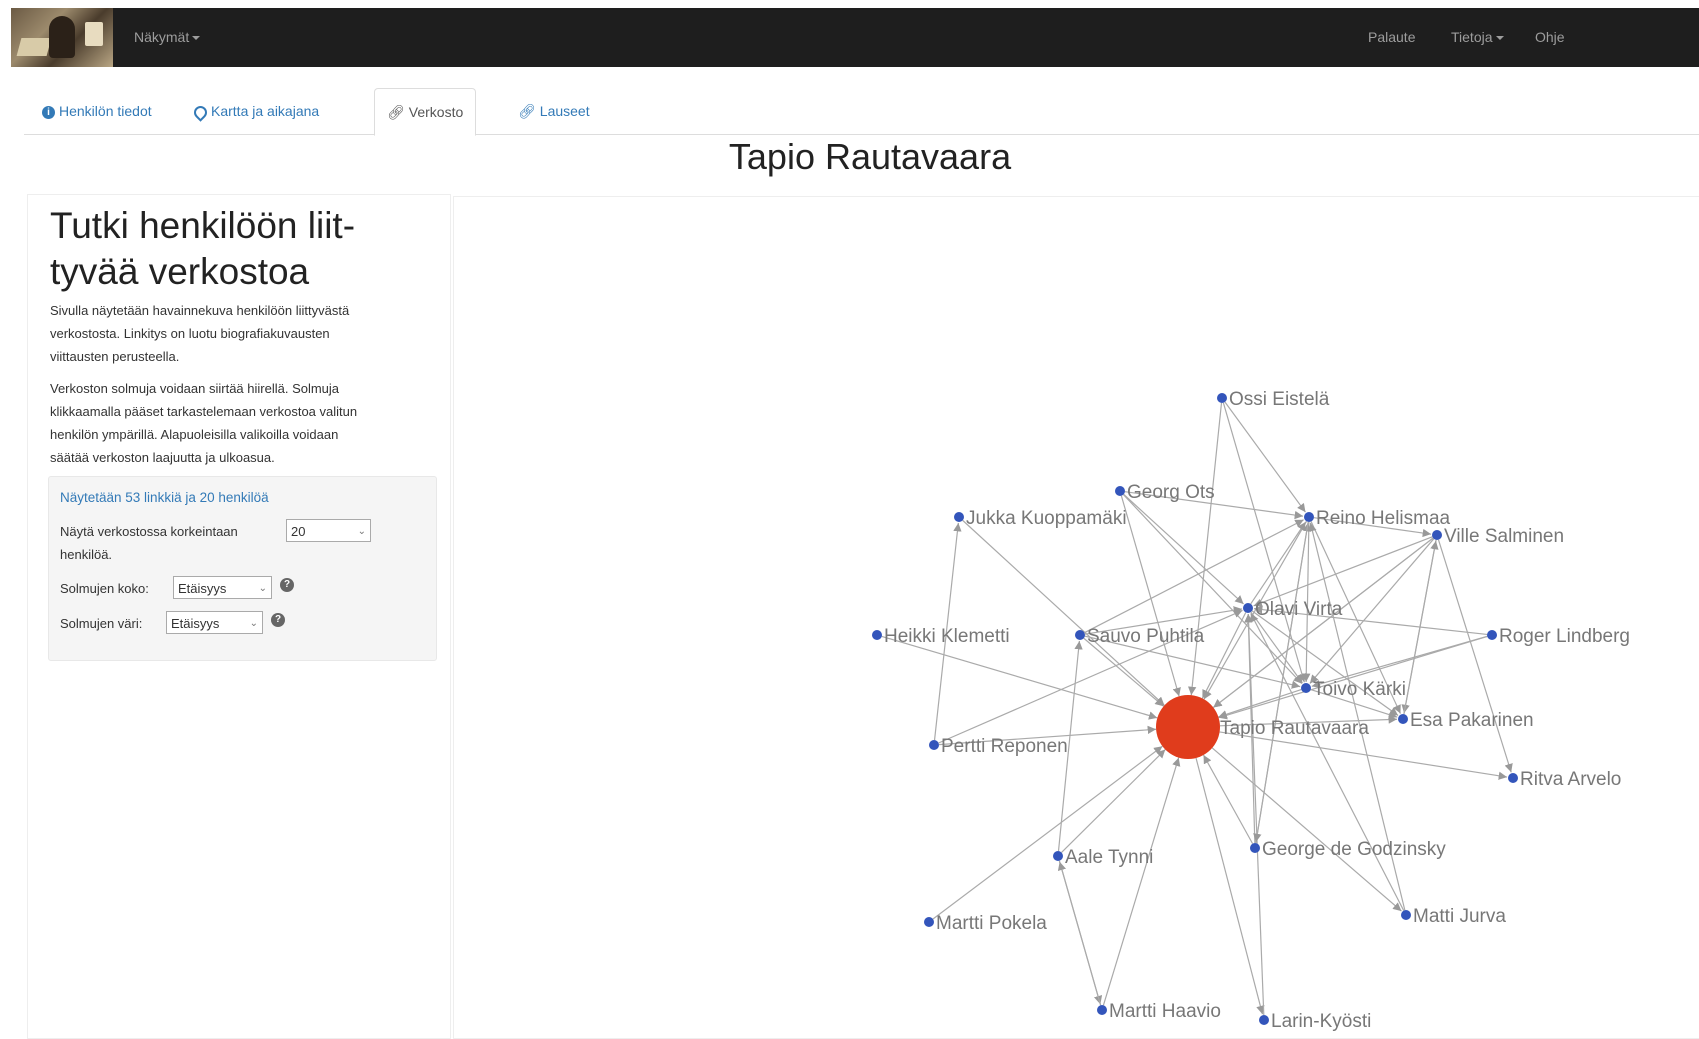 The image size is (1699, 1039). What do you see at coordinates (870, 156) in the screenshot?
I see `page-title: Tapio Rautavaara` at bounding box center [870, 156].